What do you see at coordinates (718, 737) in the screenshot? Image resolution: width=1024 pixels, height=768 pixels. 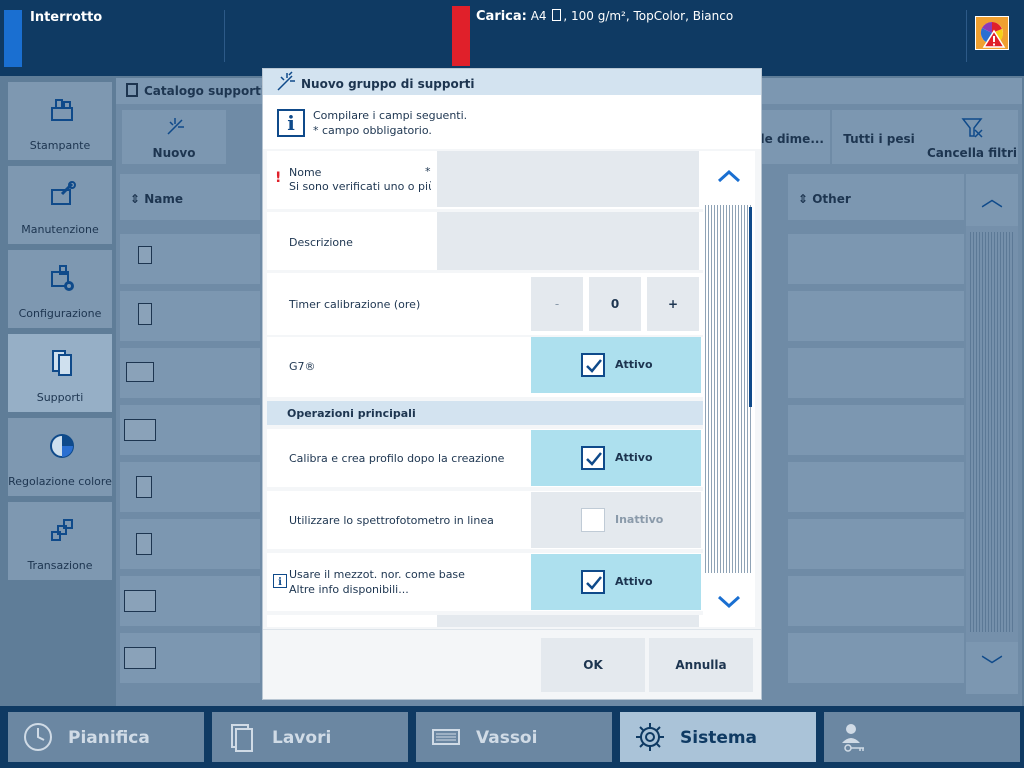 I see `tab-sistema: Sistema` at bounding box center [718, 737].